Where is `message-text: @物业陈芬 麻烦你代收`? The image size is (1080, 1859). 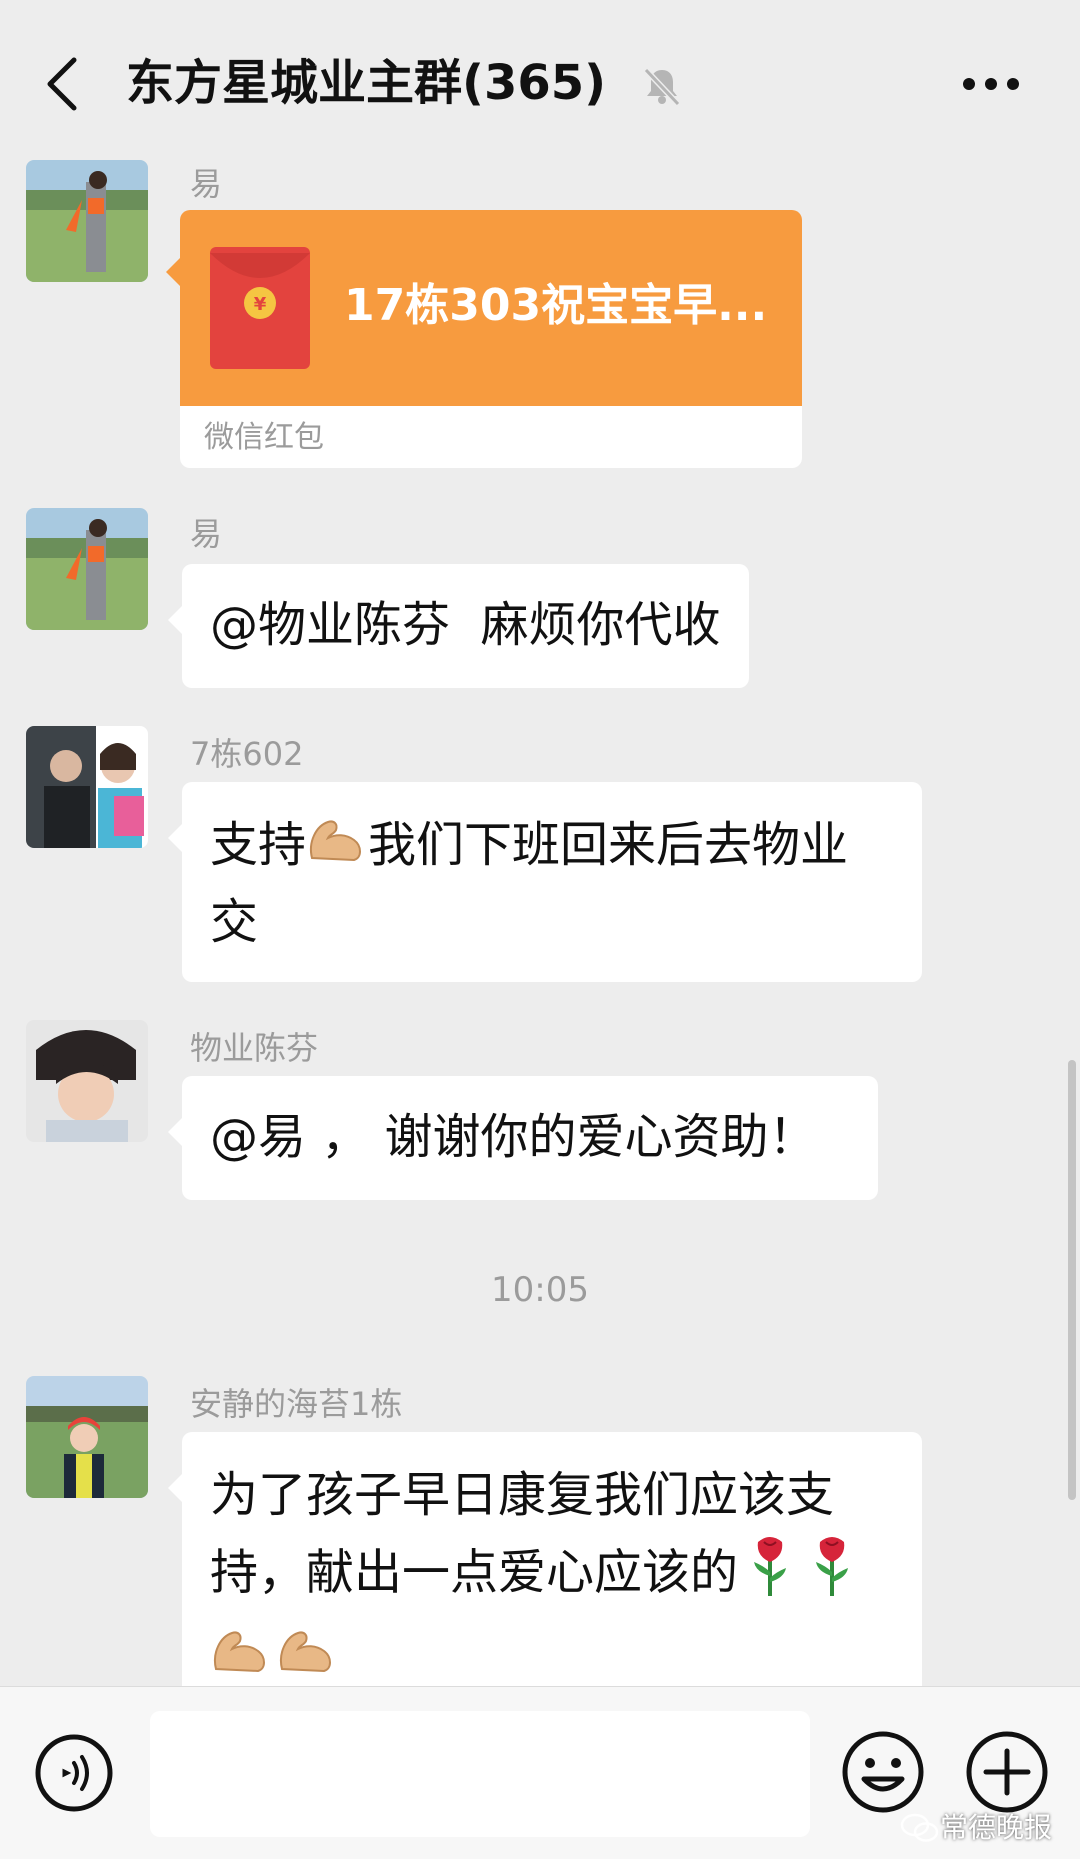
message-text: @物业陈芬 麻烦你代收 is located at coordinates (465, 625).